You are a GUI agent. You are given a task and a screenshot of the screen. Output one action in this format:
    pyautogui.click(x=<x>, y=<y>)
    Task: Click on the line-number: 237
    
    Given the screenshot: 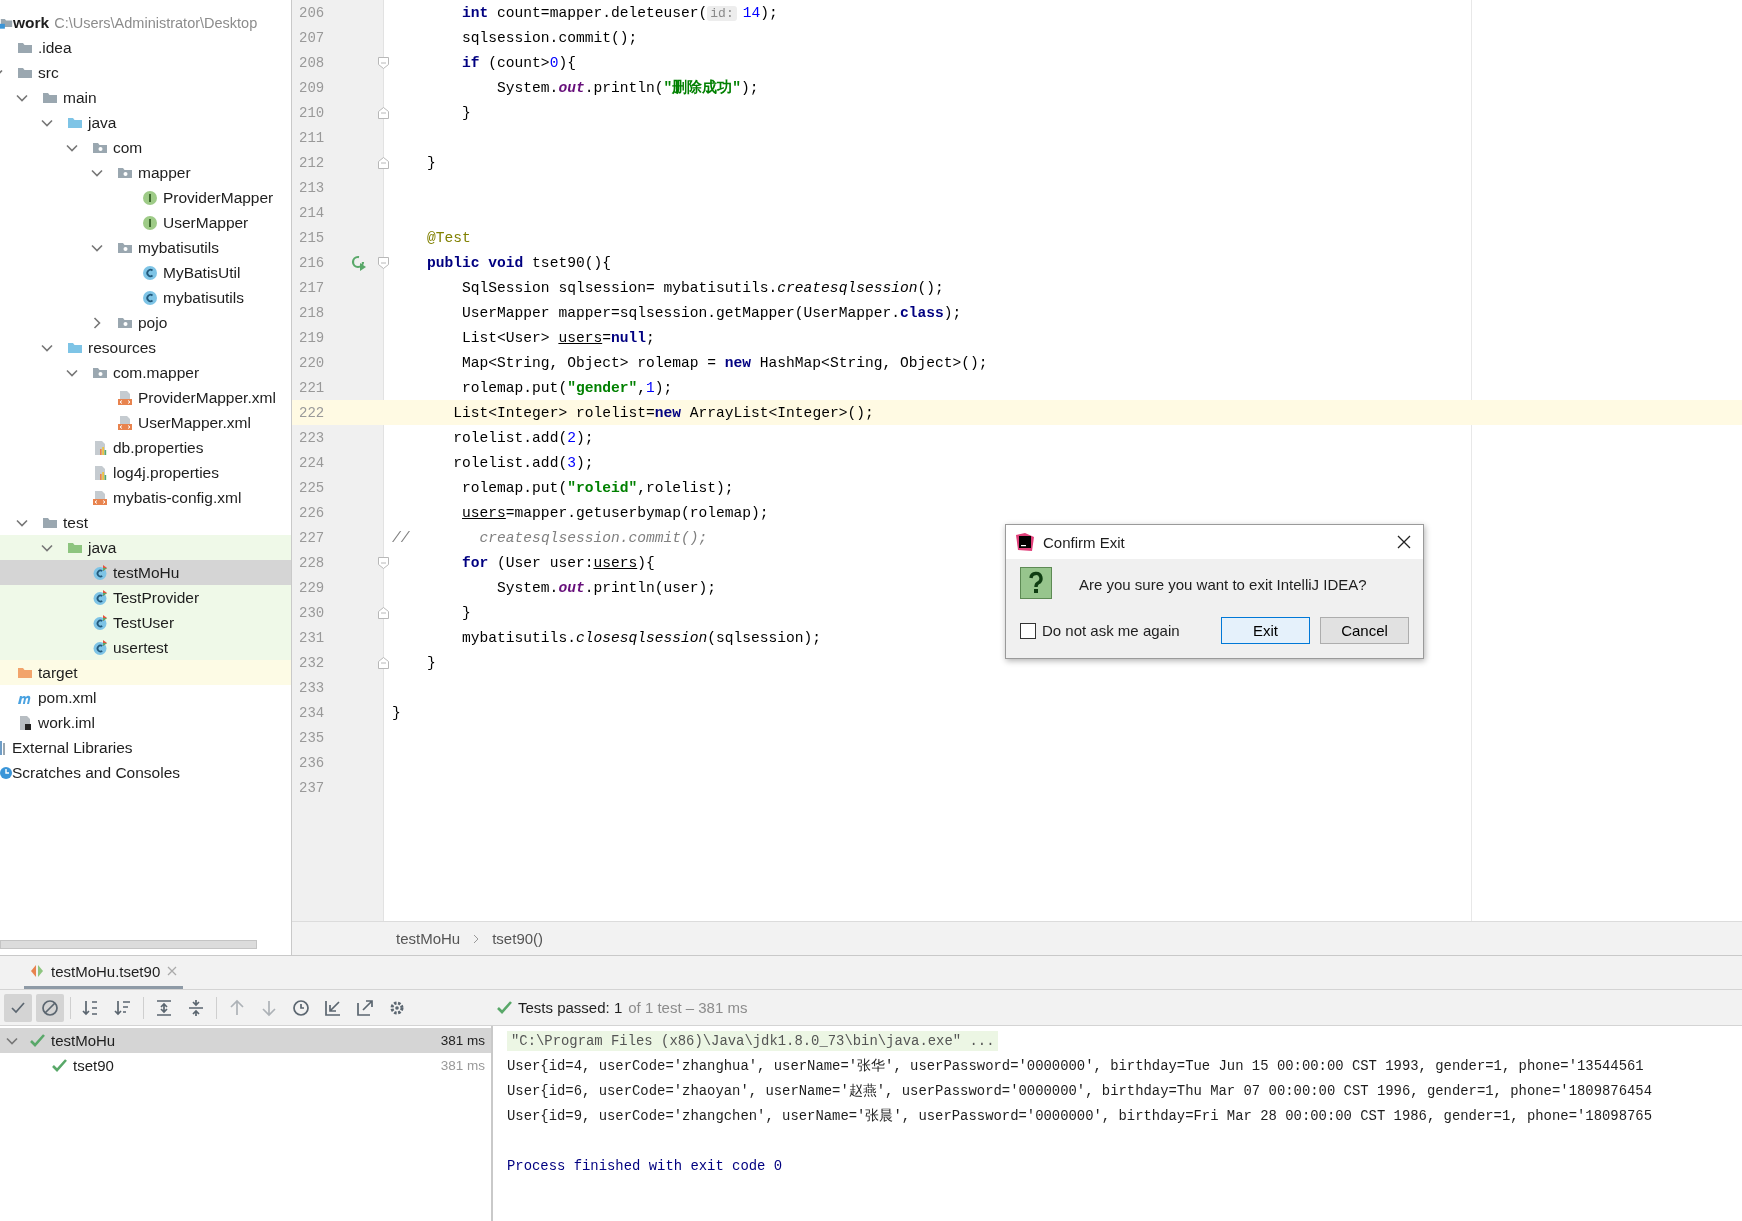 What is the action you would take?
    pyautogui.click(x=312, y=787)
    